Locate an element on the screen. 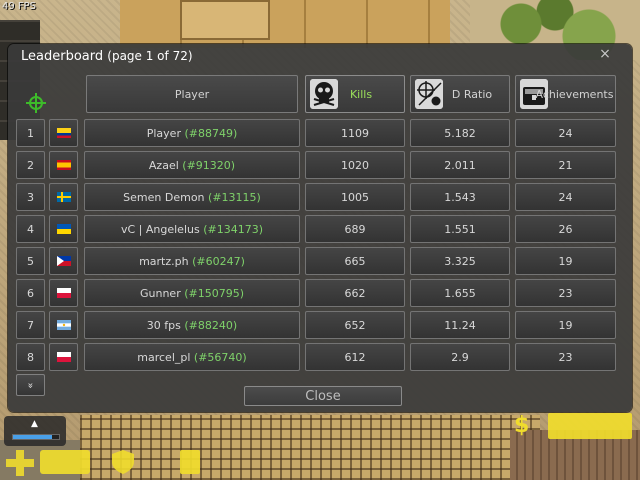 This screenshot has height=480, width=640. player-id: (#56740) is located at coordinates (220, 357).